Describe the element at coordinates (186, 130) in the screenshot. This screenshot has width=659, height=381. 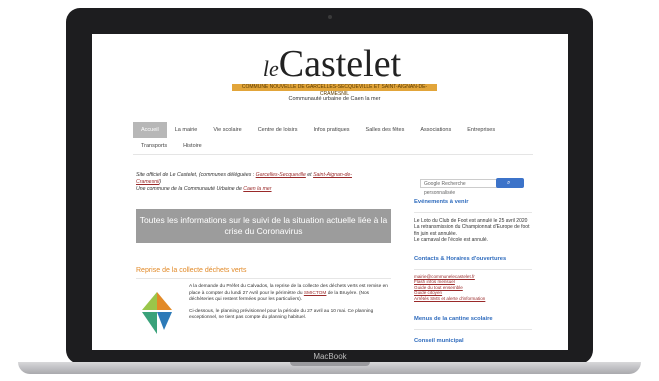
I see `nav-la-mairie: La mairie` at that location.